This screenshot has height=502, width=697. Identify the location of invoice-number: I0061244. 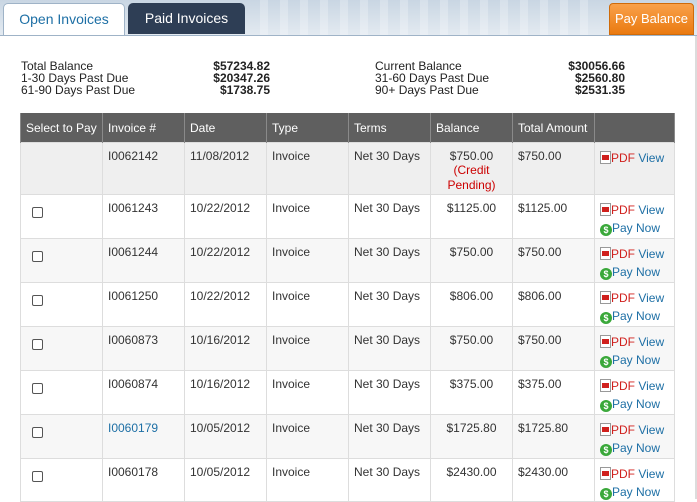
(133, 252).